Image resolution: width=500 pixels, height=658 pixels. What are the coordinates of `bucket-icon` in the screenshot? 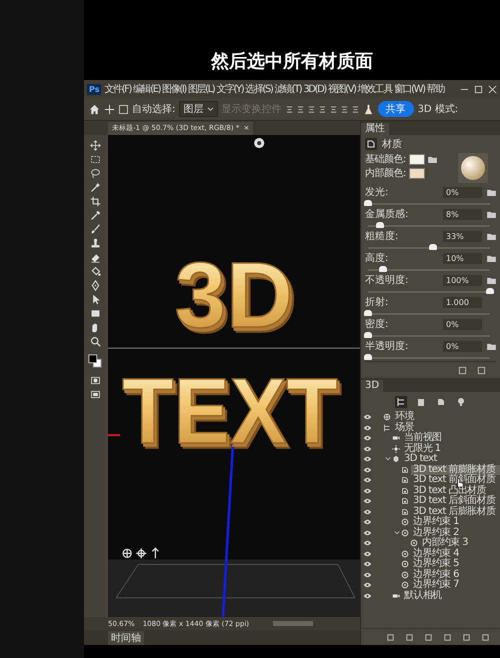 It's located at (95, 271).